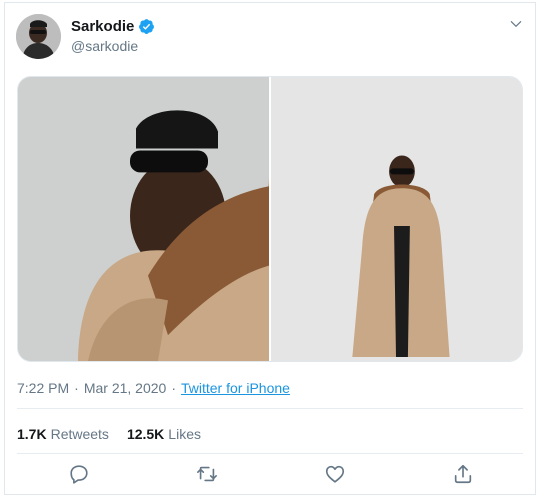 Image resolution: width=540 pixels, height=497 pixels. What do you see at coordinates (125, 388) in the screenshot?
I see `tweet-date: Mar 21, 2020` at bounding box center [125, 388].